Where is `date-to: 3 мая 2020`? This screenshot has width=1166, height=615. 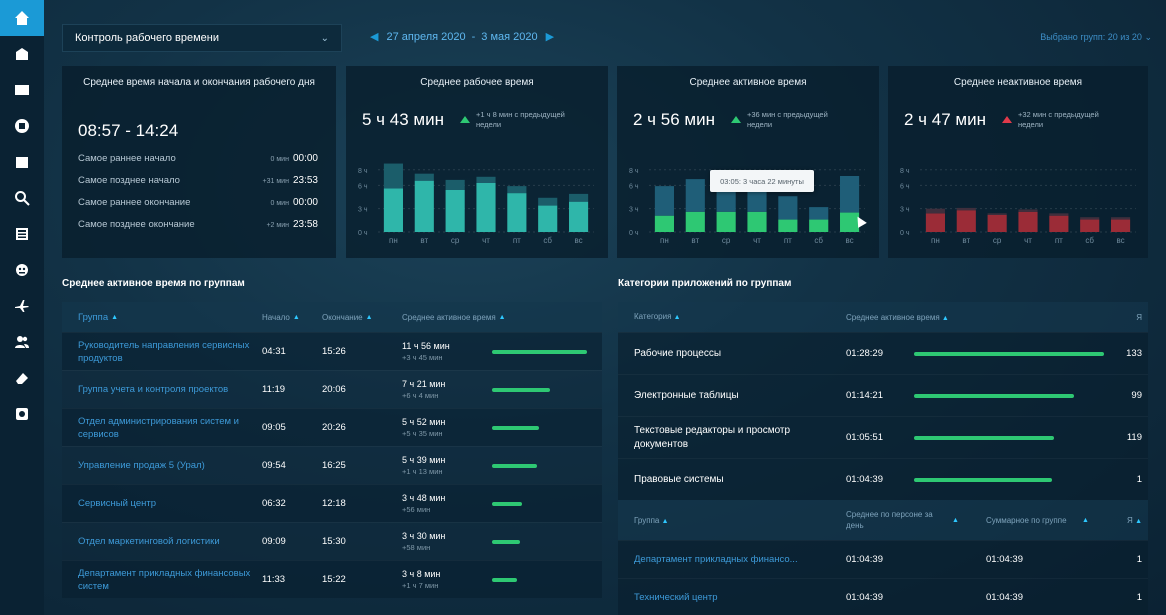 date-to: 3 мая 2020 is located at coordinates (509, 37).